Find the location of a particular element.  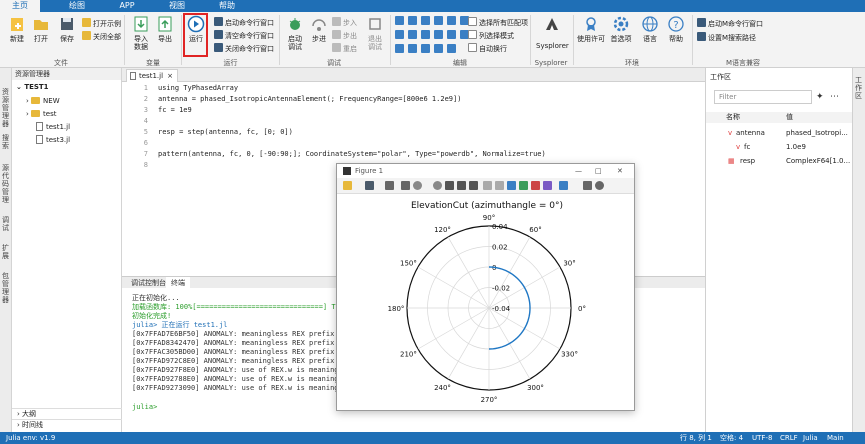

tree-item-file: test1.jl is located at coordinates (53, 127).